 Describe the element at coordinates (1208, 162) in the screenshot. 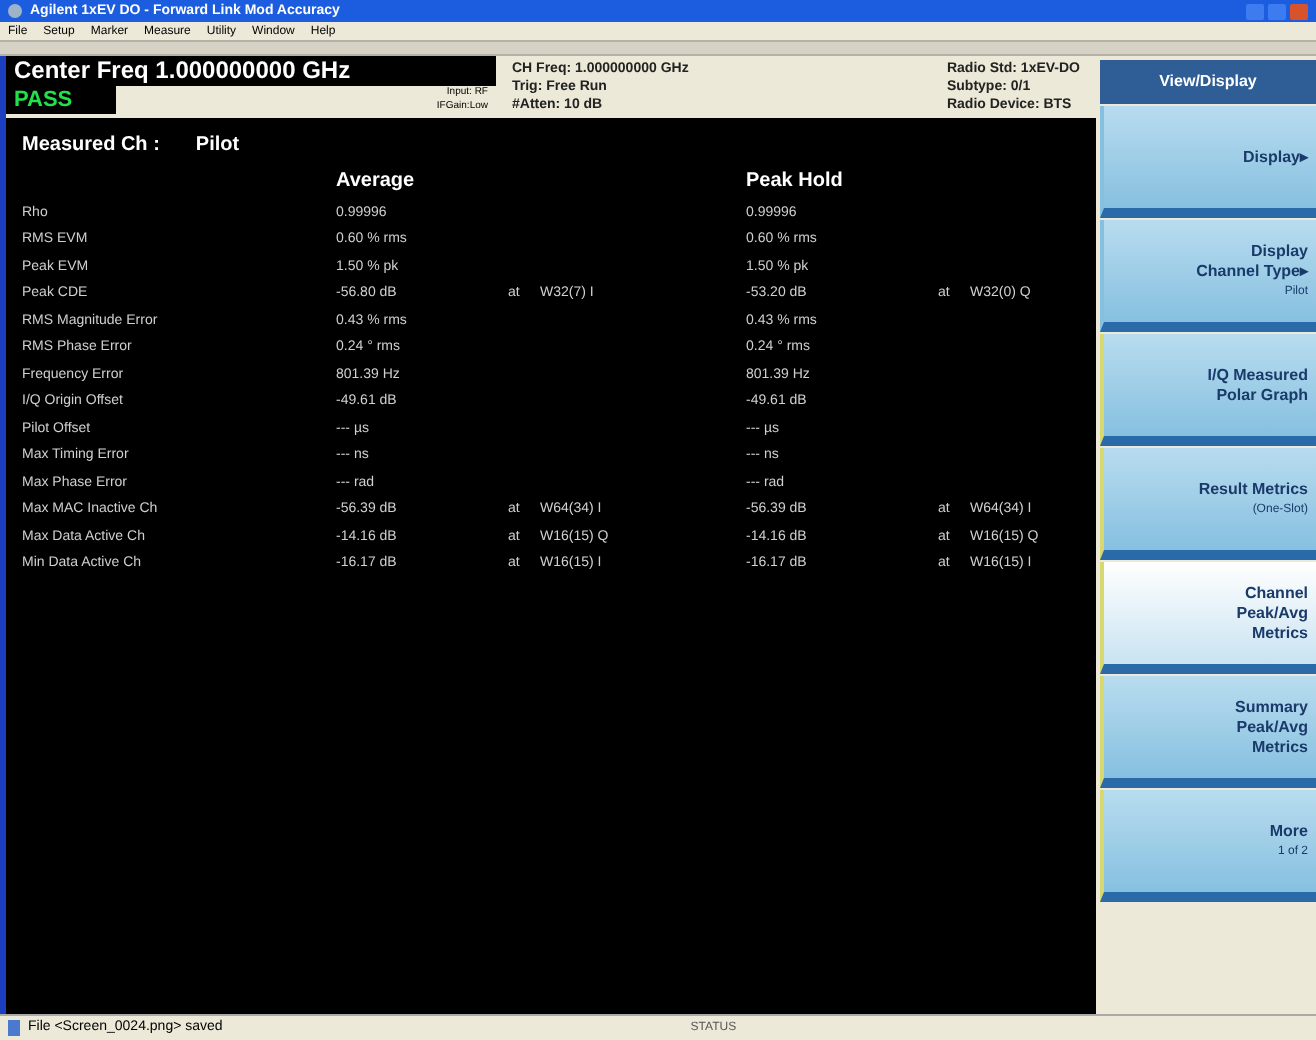

I see `softkey-button: Display▸` at that location.